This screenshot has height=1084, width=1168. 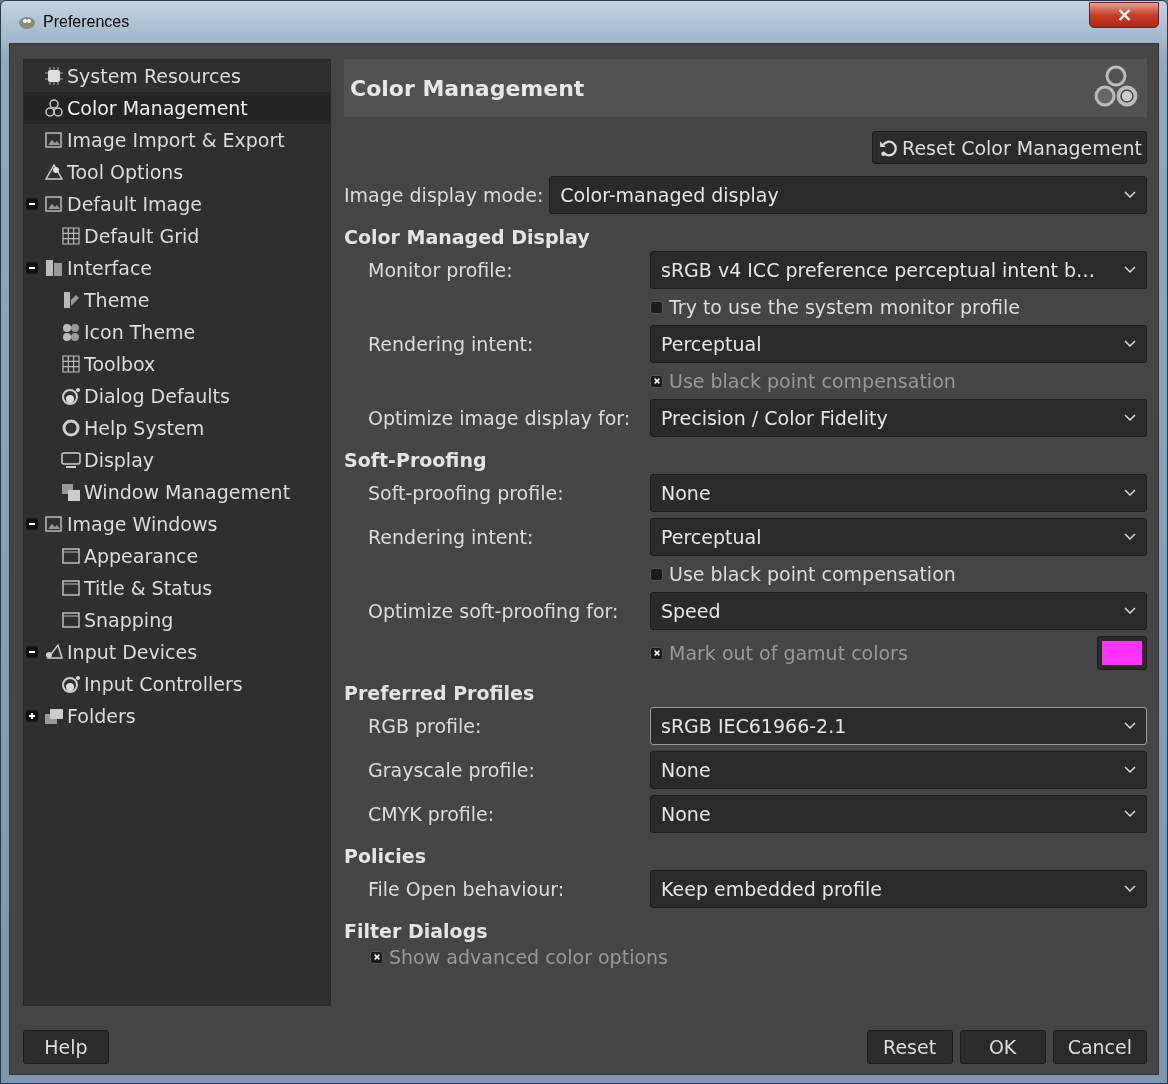 What do you see at coordinates (451, 537) in the screenshot?
I see `field-label: Rendering intent:` at bounding box center [451, 537].